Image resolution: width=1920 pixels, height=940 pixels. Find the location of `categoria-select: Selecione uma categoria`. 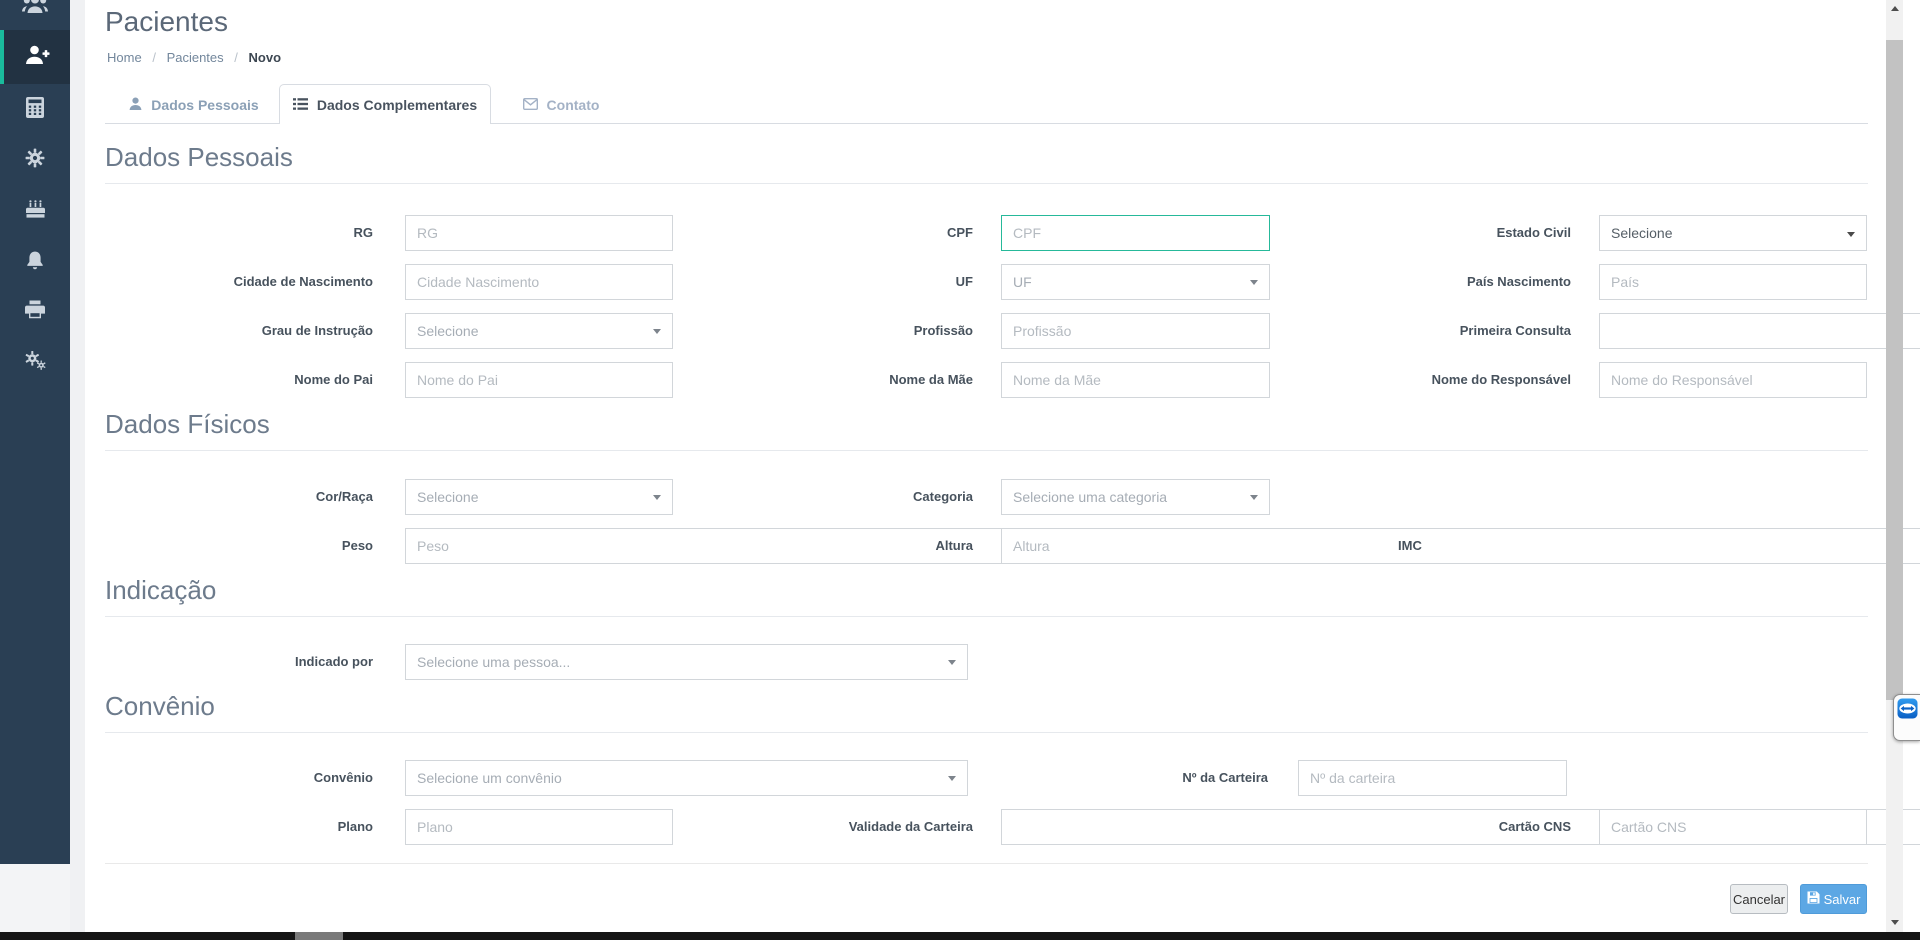

categoria-select: Selecione uma categoria is located at coordinates (1135, 497).